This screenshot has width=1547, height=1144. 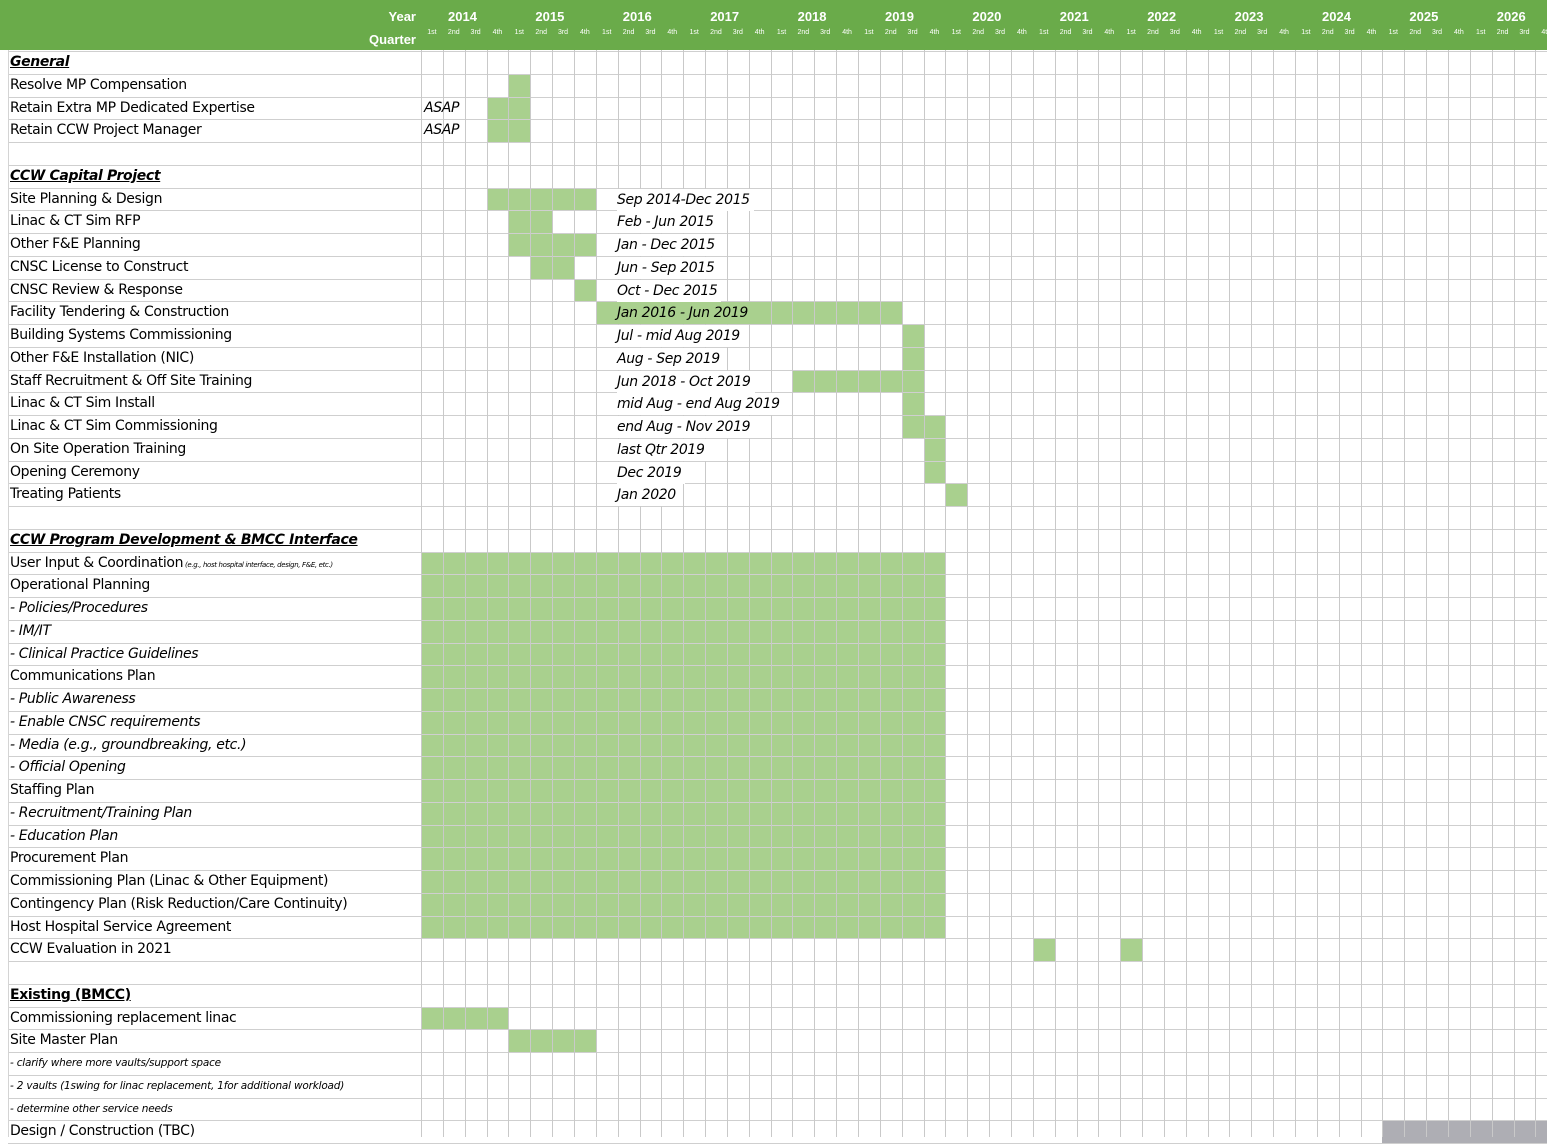 I want to click on task-label: Retain CCW Project Manager, so click(x=106, y=130).